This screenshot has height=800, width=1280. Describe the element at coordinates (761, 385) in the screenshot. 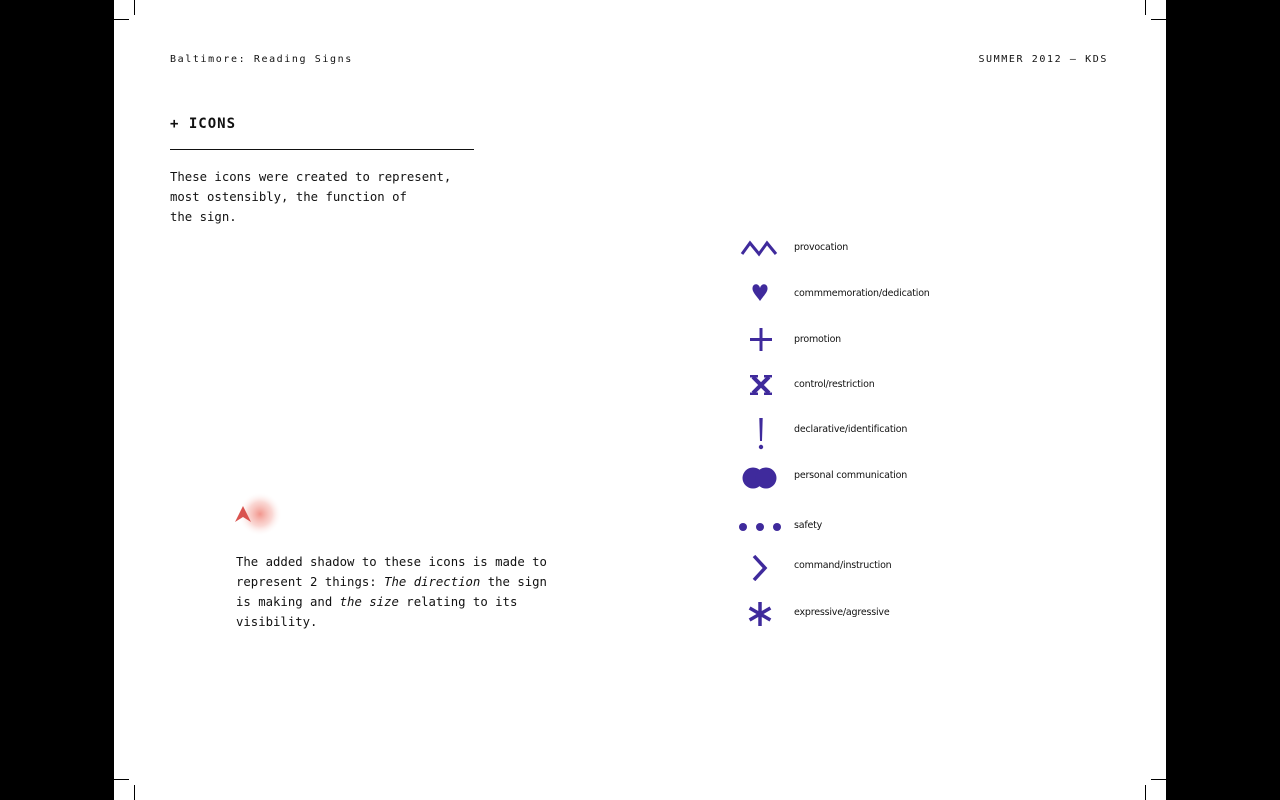

I see `x-icon` at that location.